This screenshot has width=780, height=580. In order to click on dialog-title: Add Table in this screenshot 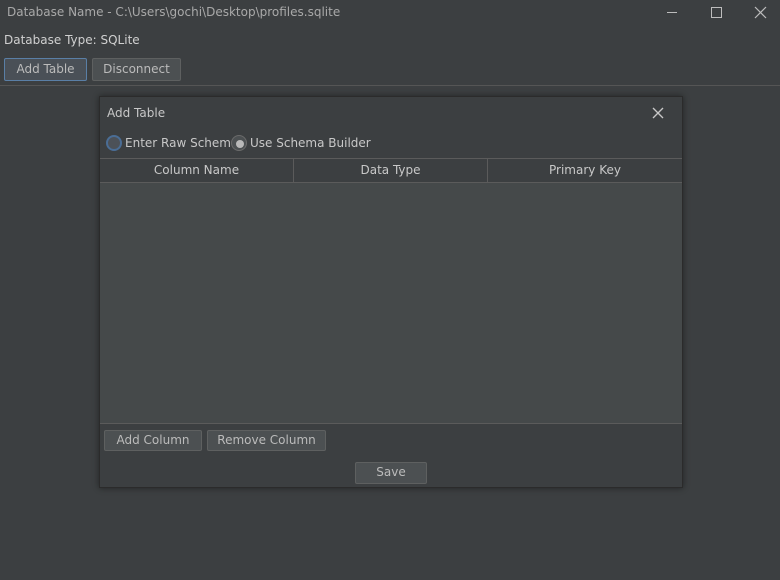, I will do `click(136, 113)`.